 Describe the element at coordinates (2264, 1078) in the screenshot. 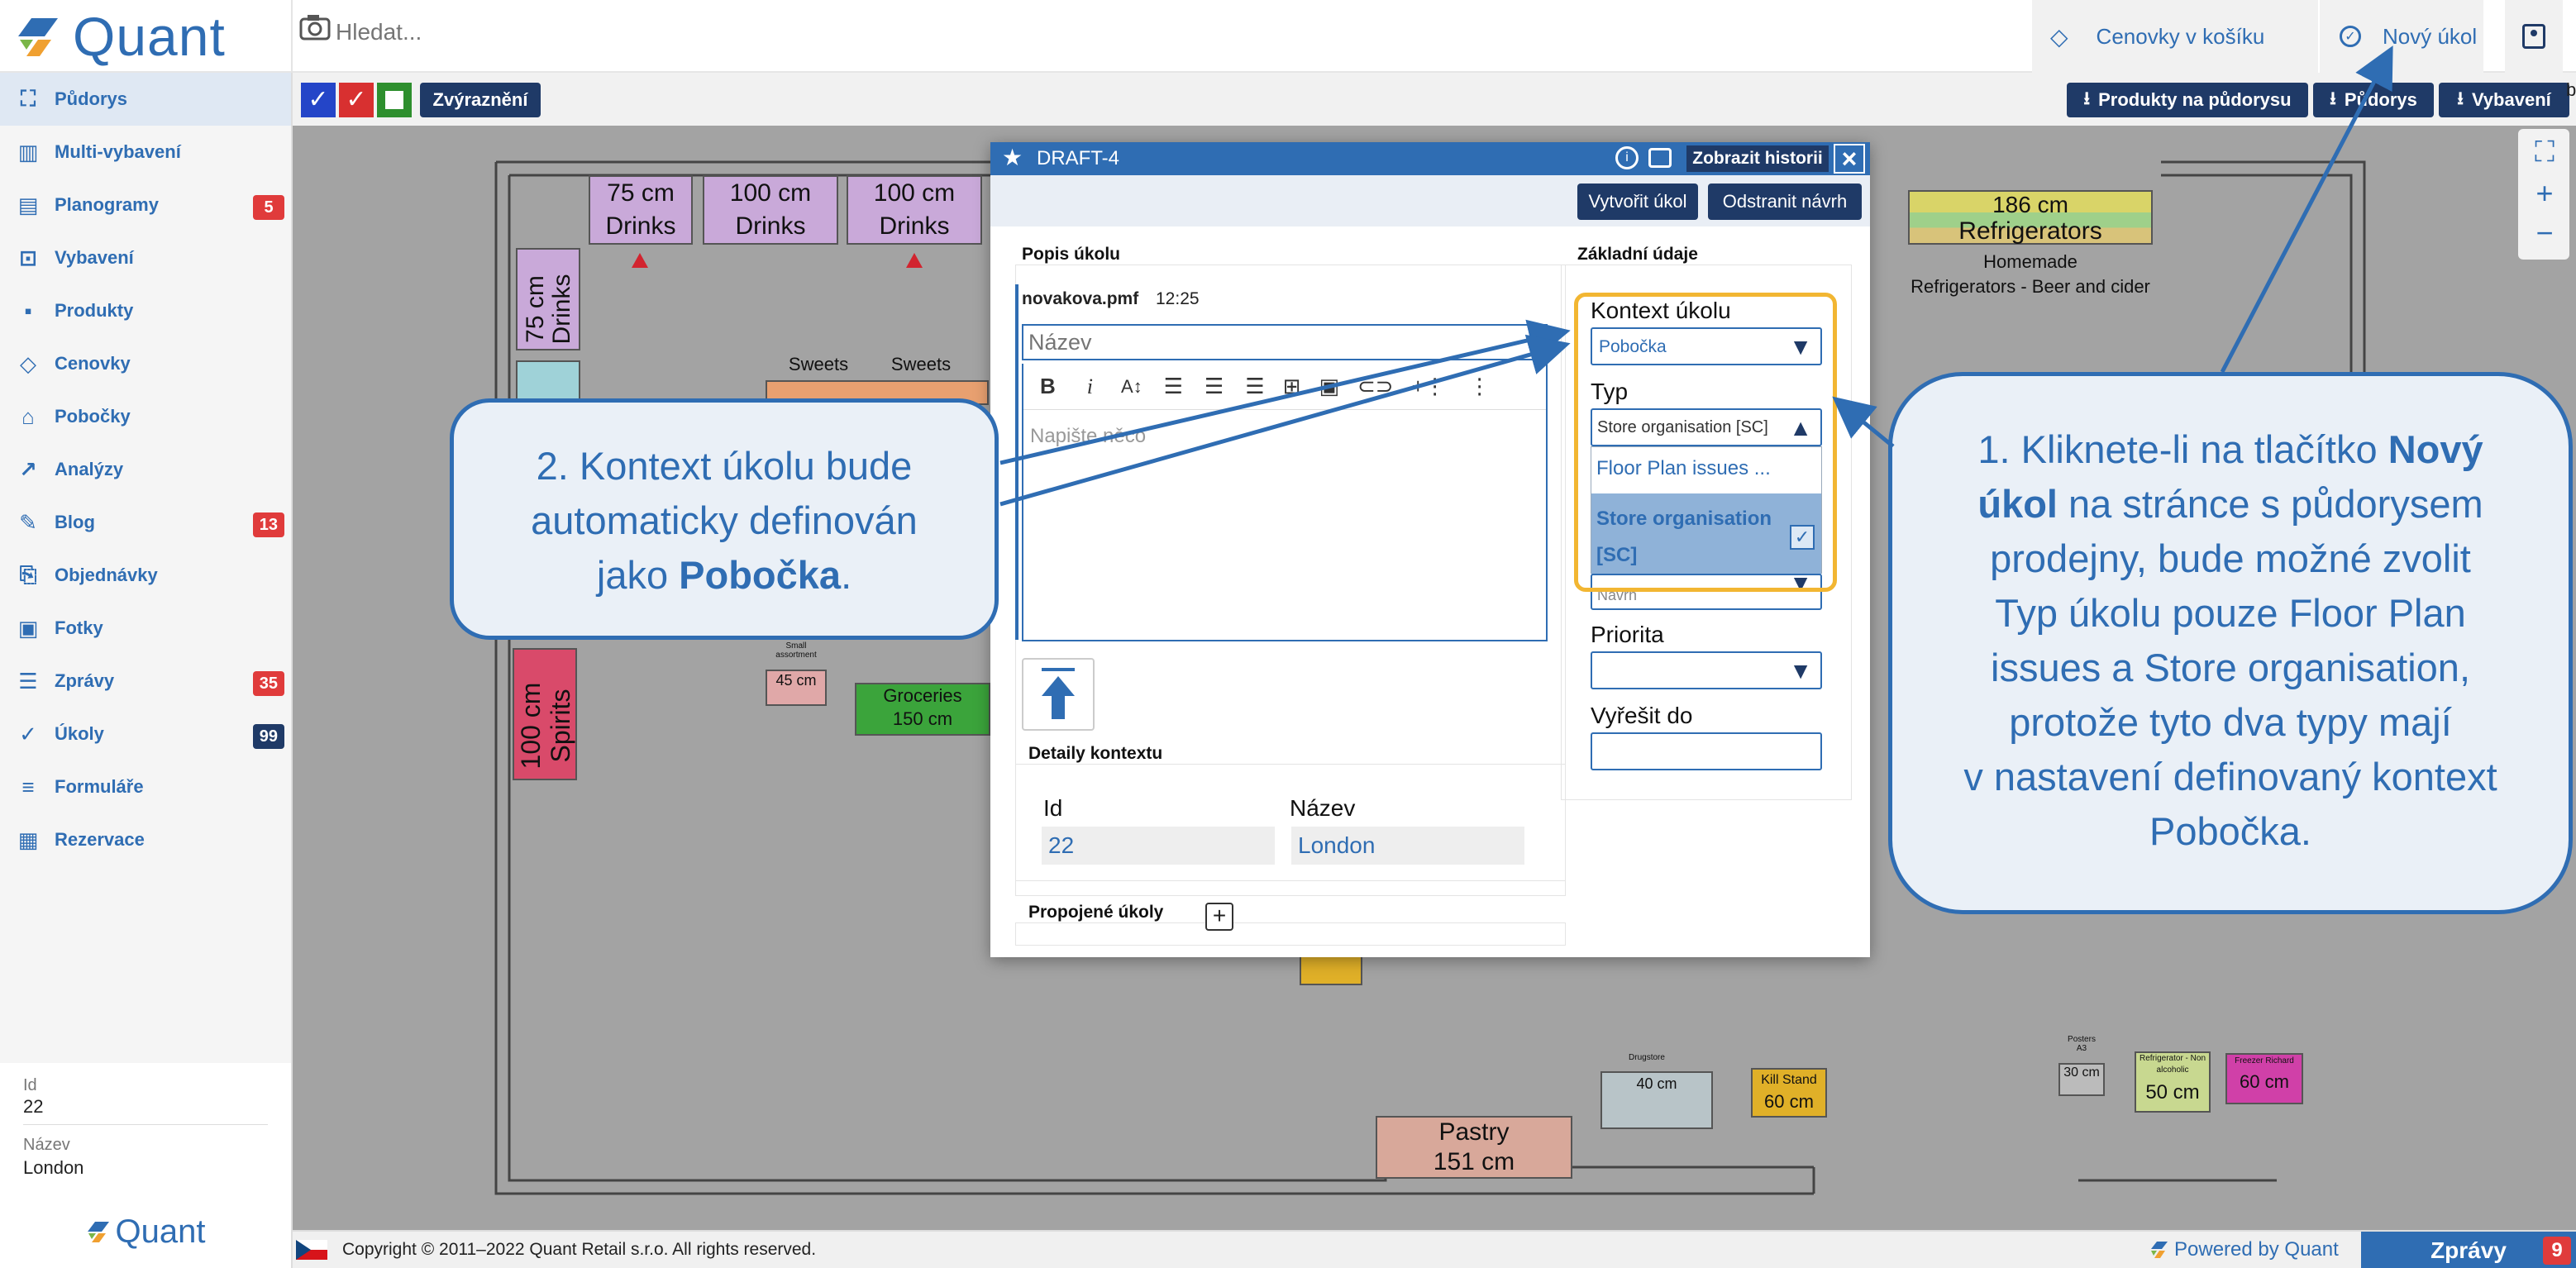

I see `fixture-freezer: Freezer Richard 60 cm` at that location.